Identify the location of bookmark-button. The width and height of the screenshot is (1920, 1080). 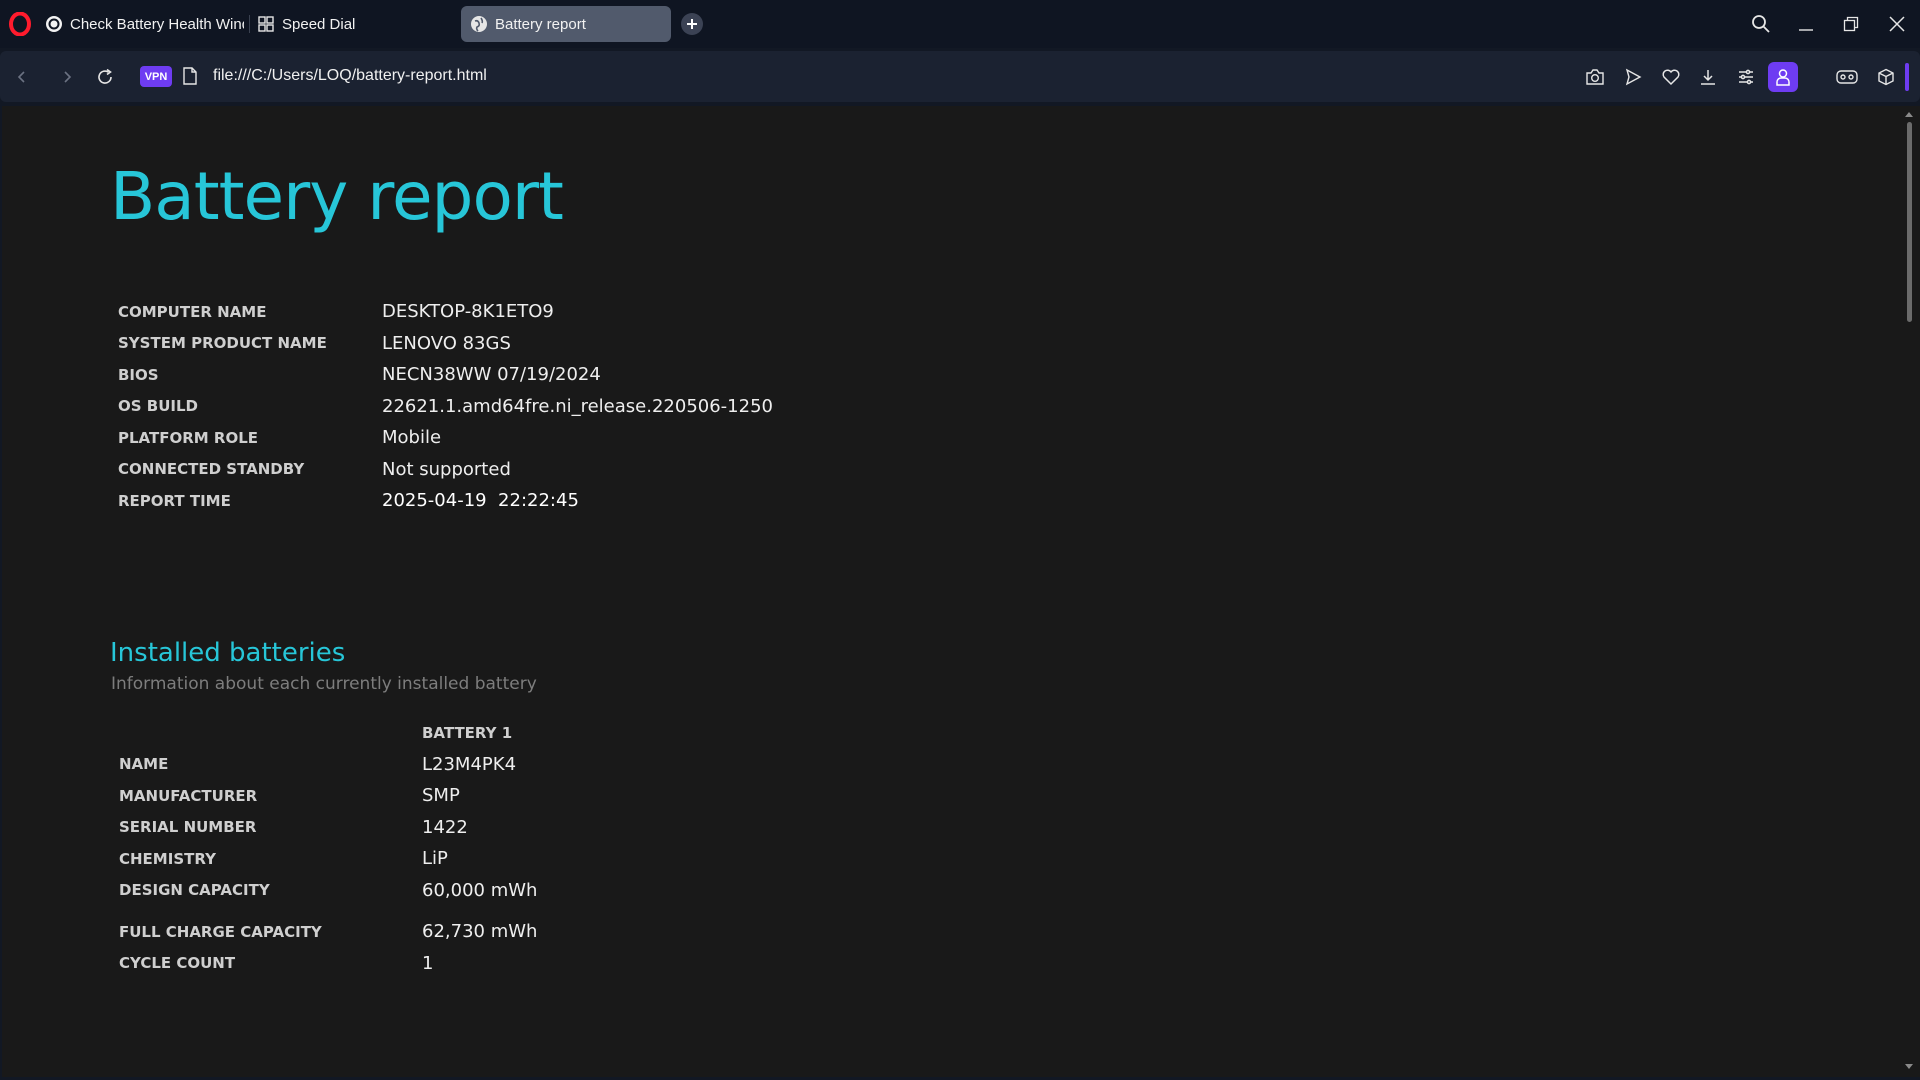
(1671, 77).